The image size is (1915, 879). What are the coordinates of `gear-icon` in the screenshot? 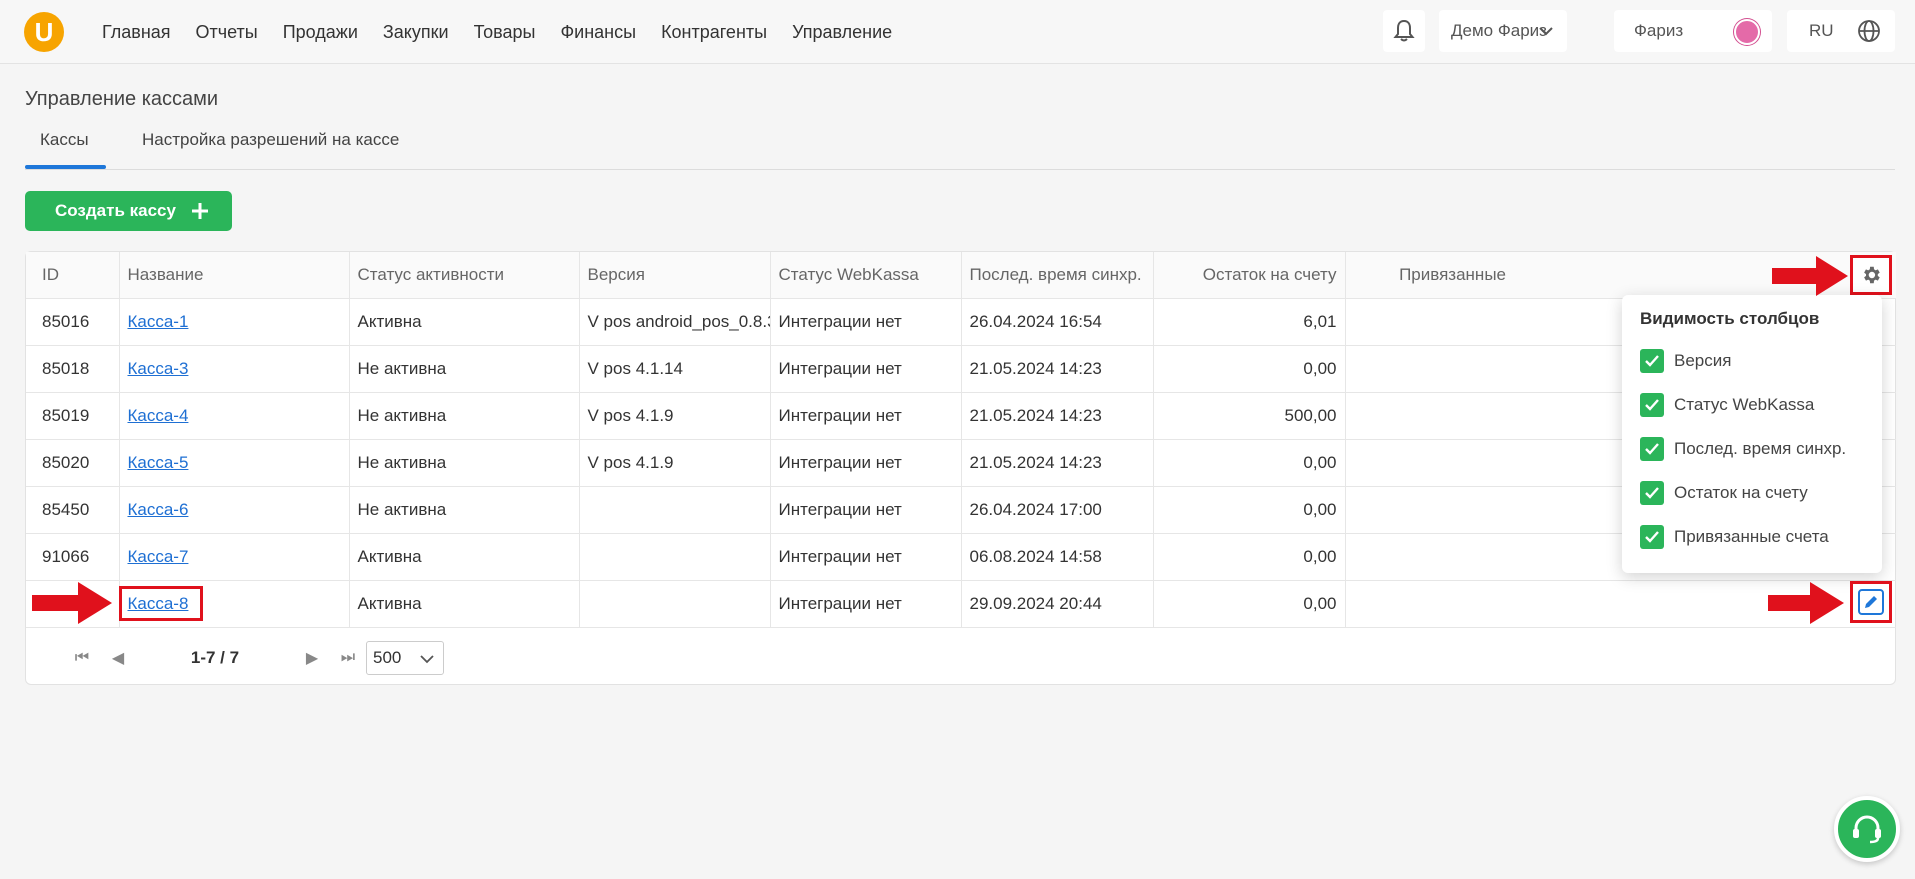 It's located at (1872, 275).